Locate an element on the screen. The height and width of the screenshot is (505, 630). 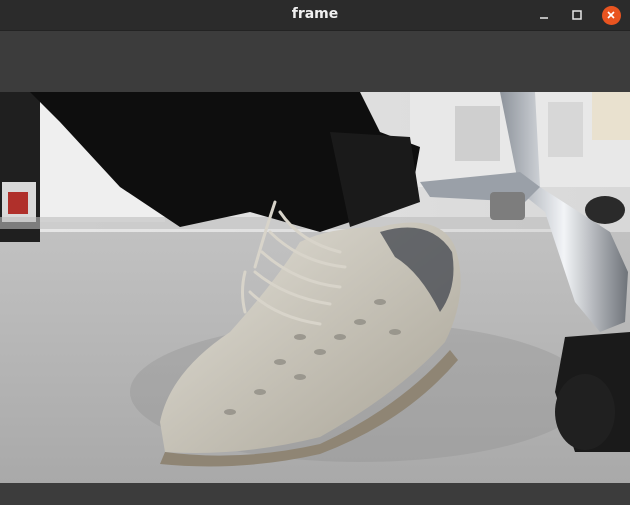
close-icon is located at coordinates (611, 15).